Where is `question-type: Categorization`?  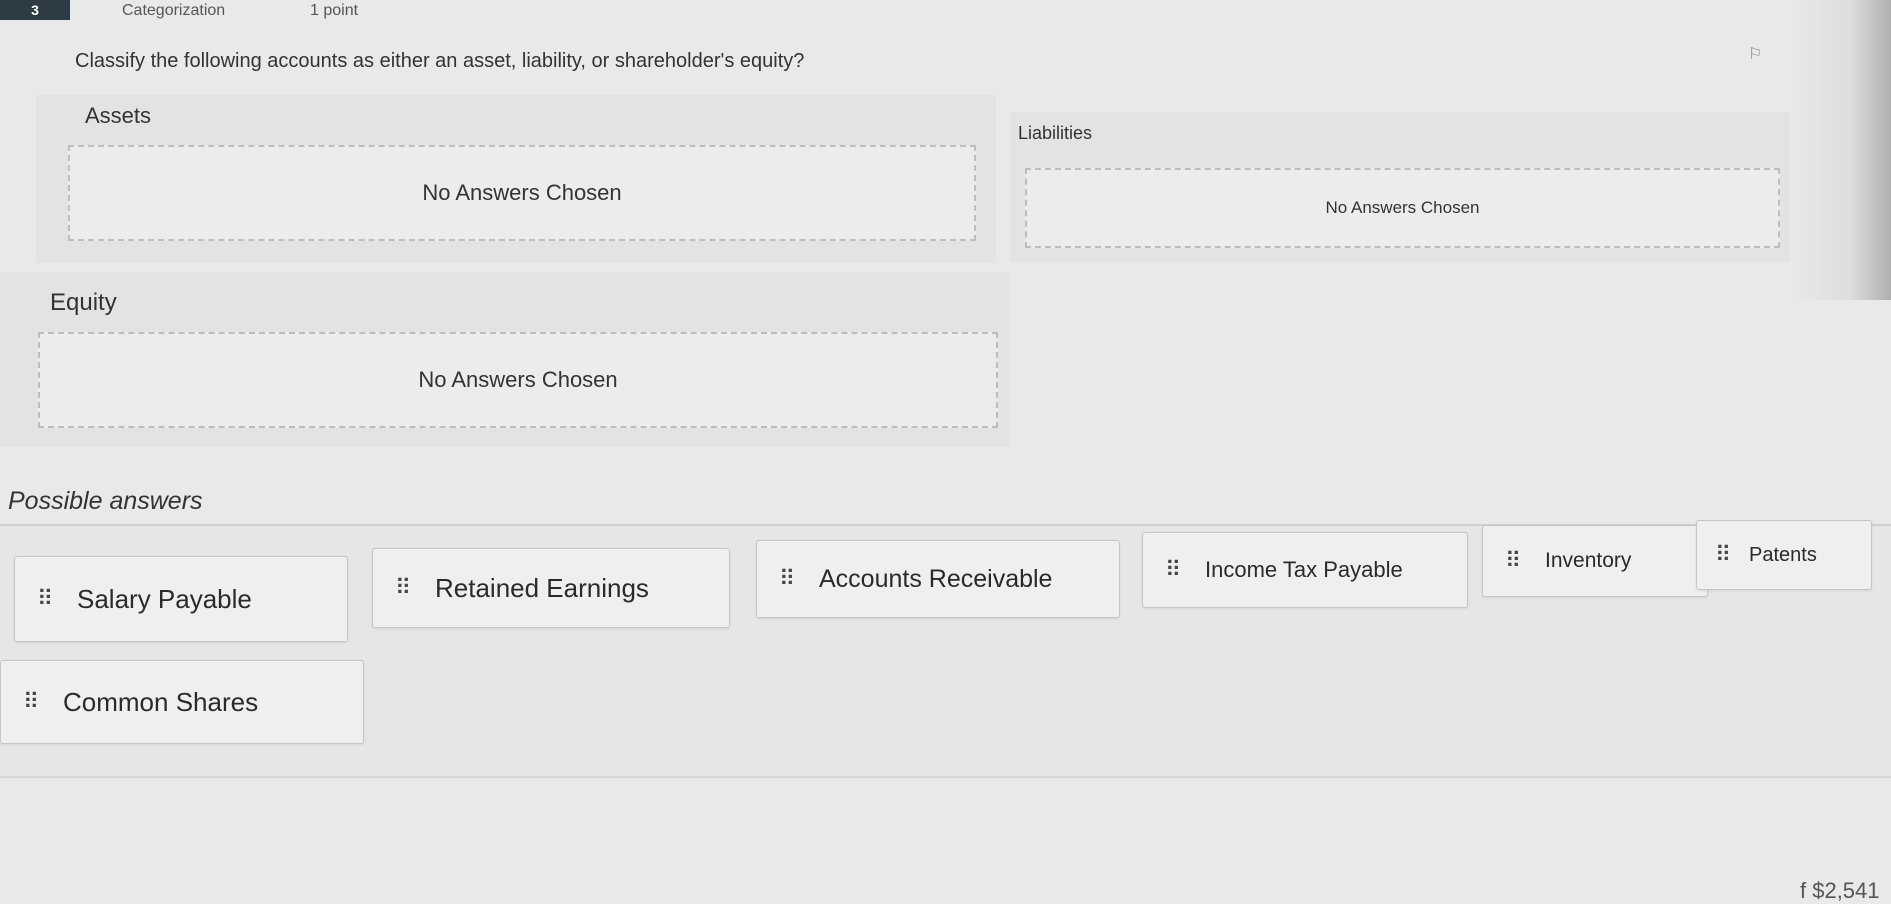 question-type: Categorization is located at coordinates (174, 10).